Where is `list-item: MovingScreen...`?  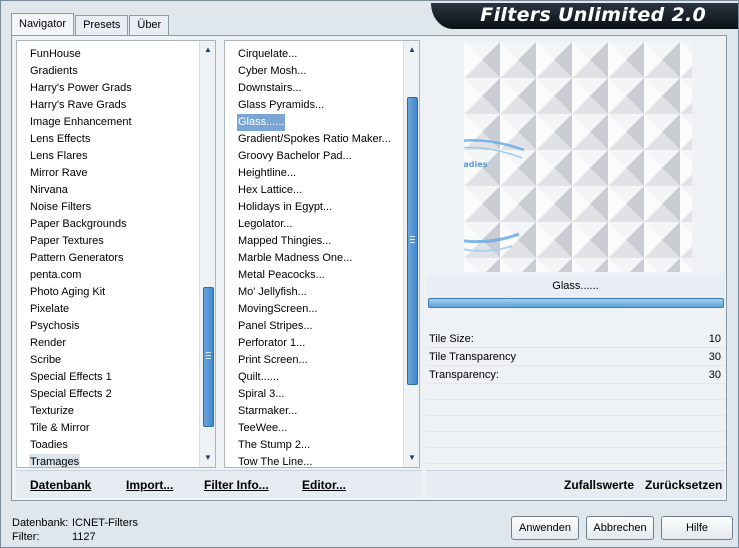
list-item: MovingScreen... is located at coordinates (277, 309).